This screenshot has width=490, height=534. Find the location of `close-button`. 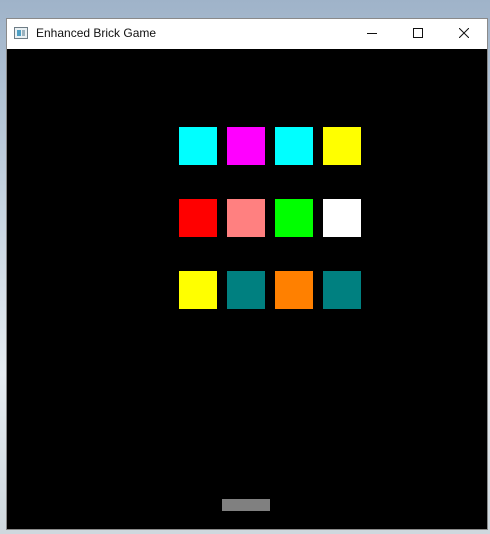

close-button is located at coordinates (464, 34).